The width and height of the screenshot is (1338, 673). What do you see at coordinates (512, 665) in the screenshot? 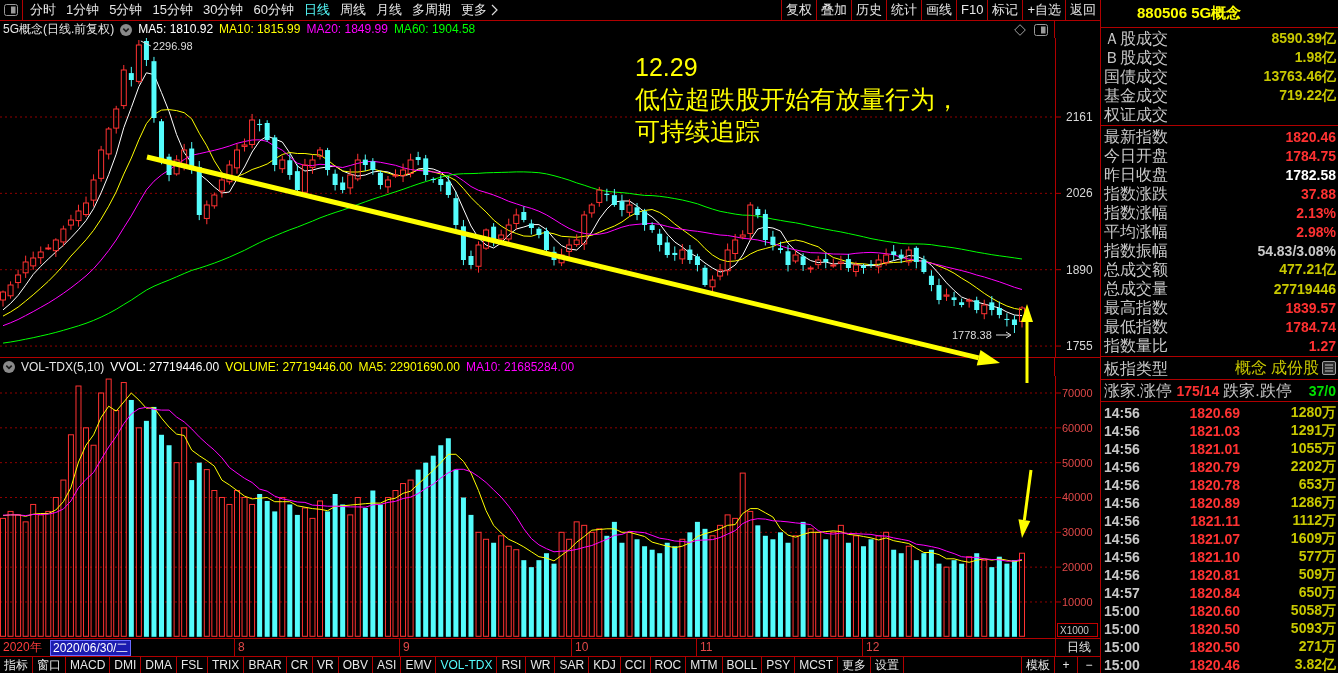
I see `indicator-tab: RSI` at bounding box center [512, 665].